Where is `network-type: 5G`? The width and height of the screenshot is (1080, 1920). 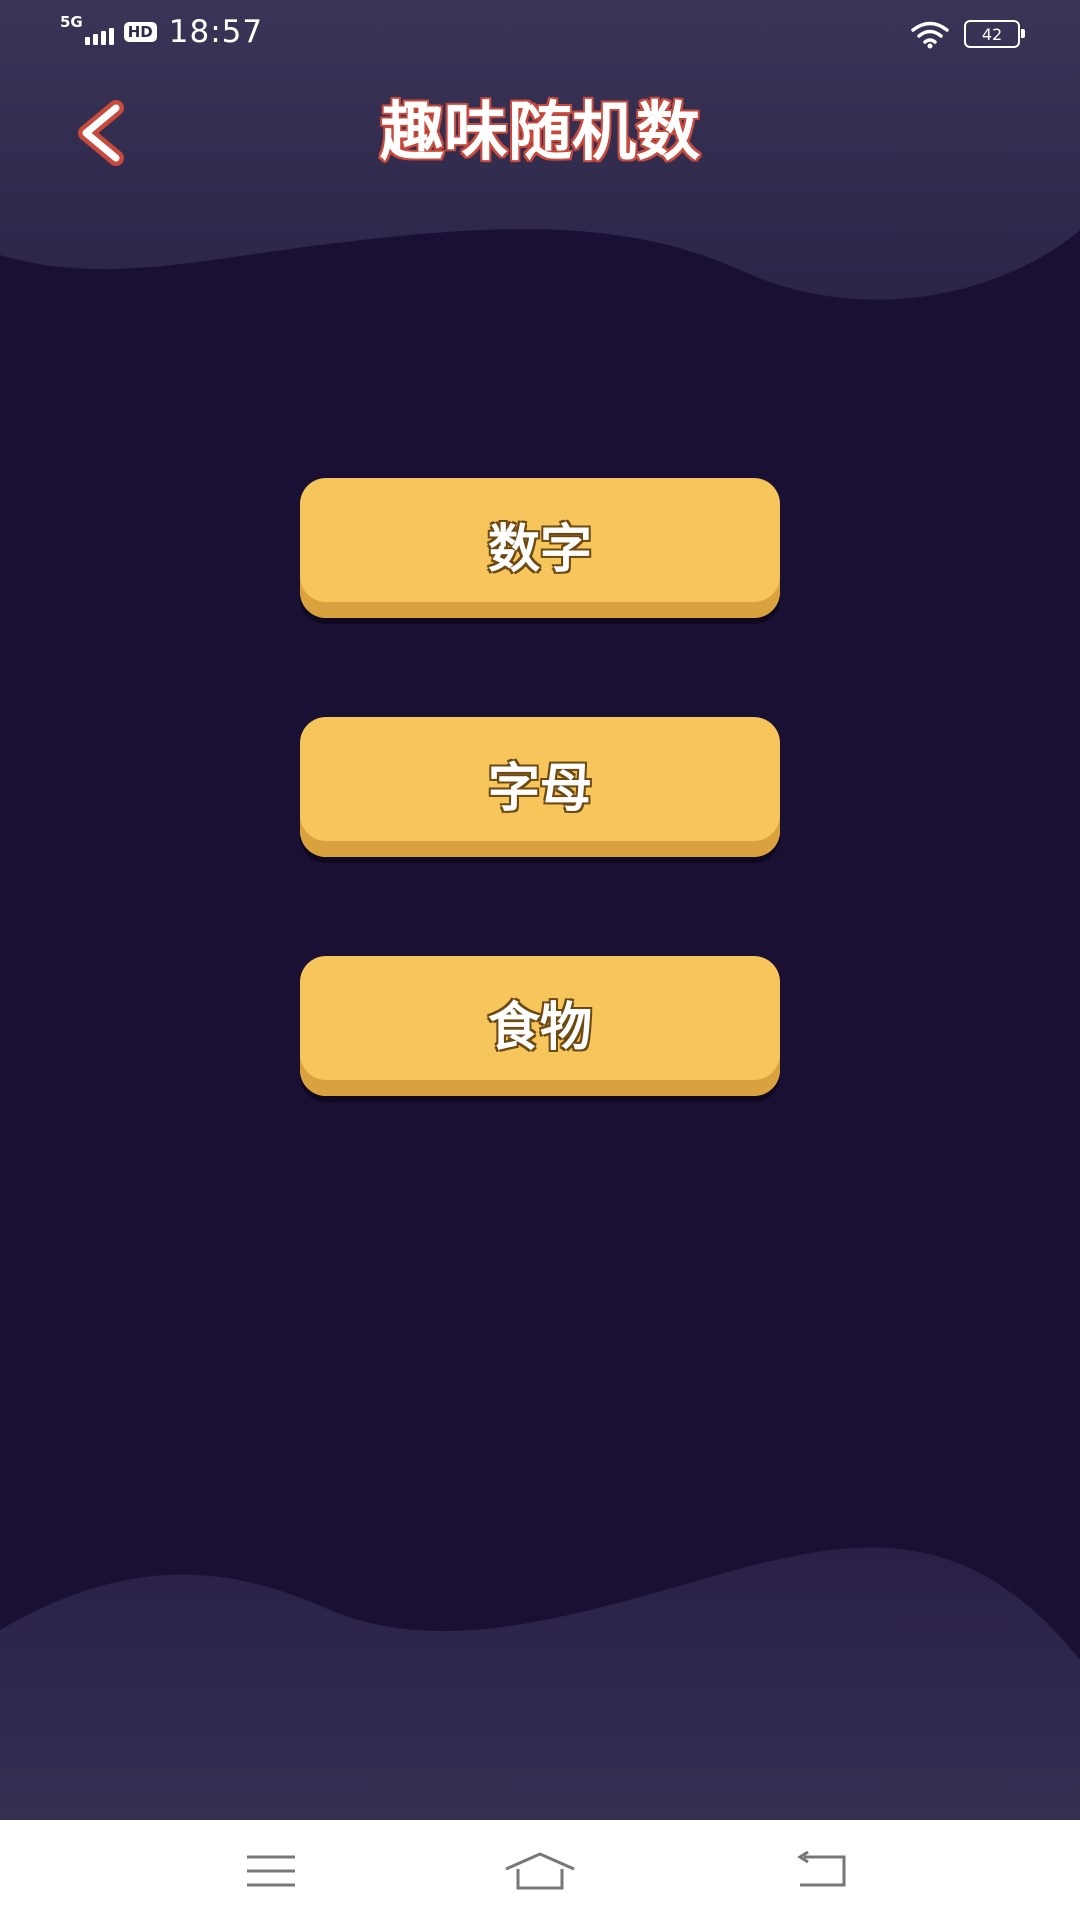 network-type: 5G is located at coordinates (71, 22).